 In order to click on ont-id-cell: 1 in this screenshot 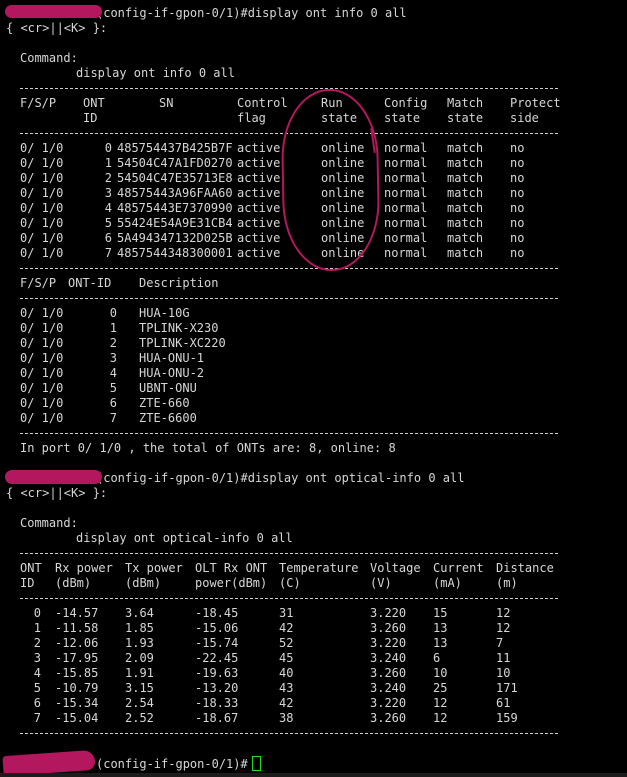, I will do `click(113, 328)`.